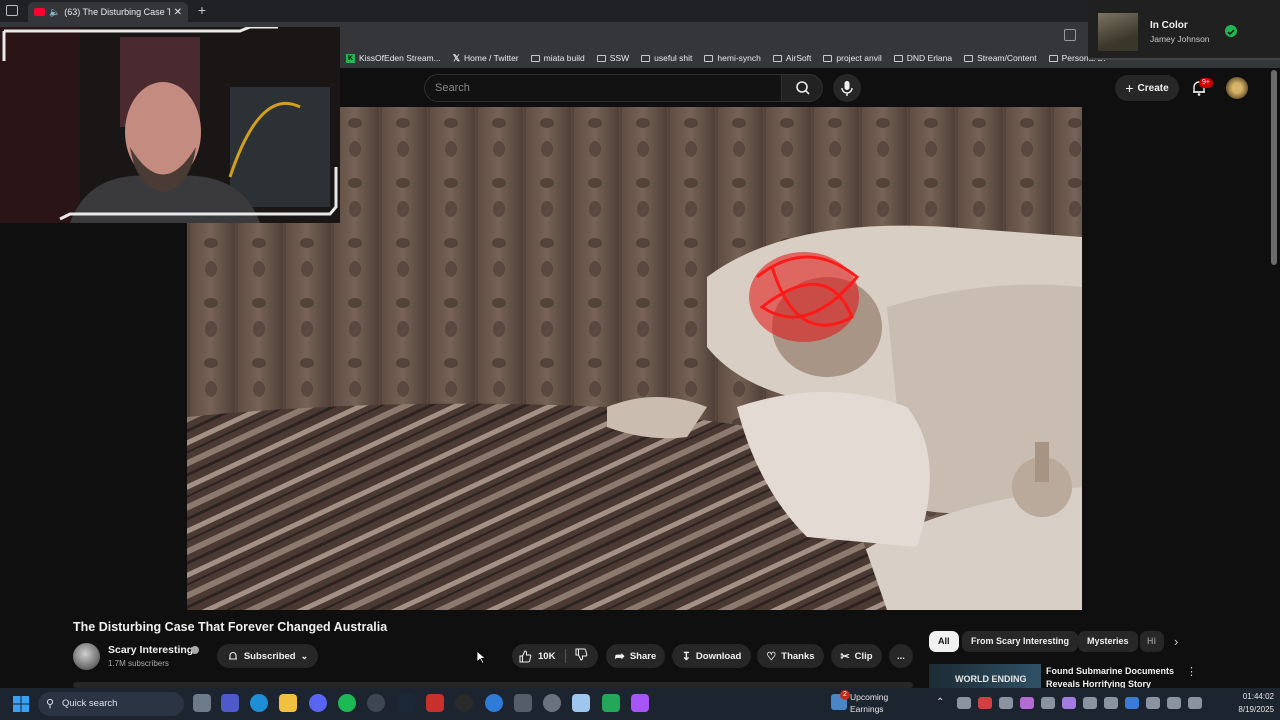  Describe the element at coordinates (318, 703) in the screenshot. I see `discord-icon` at that location.